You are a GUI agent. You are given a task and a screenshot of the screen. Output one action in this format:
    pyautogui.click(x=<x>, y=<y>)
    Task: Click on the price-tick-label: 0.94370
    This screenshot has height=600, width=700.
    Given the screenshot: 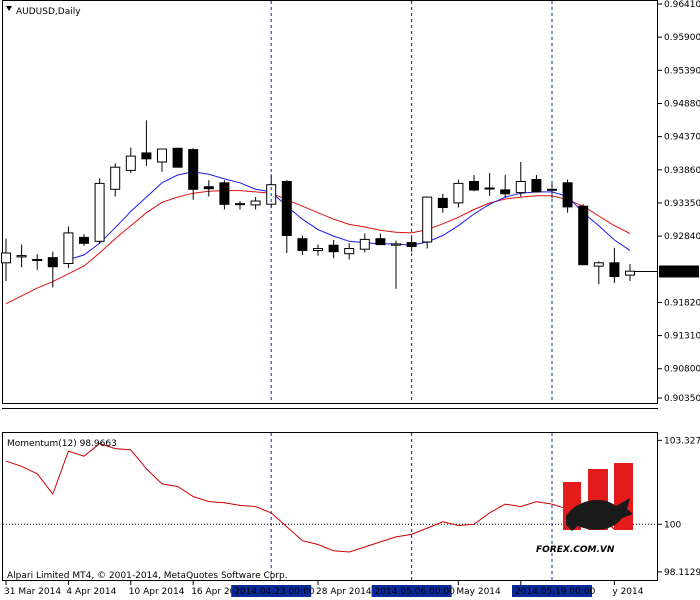 What is the action you would take?
    pyautogui.click(x=682, y=138)
    